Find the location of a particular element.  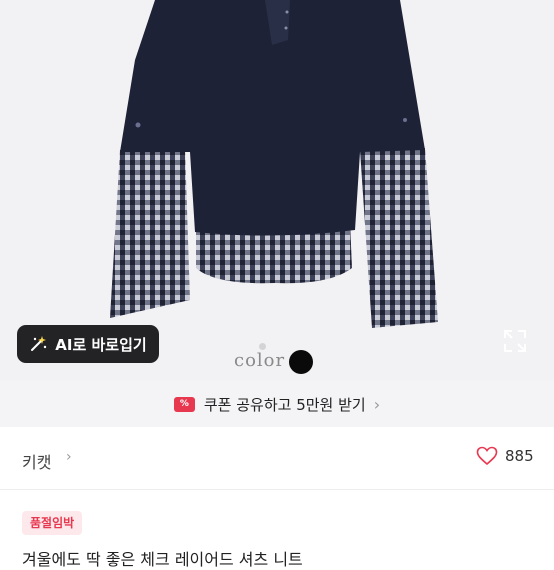

carousel-indicator is located at coordinates (262, 346).